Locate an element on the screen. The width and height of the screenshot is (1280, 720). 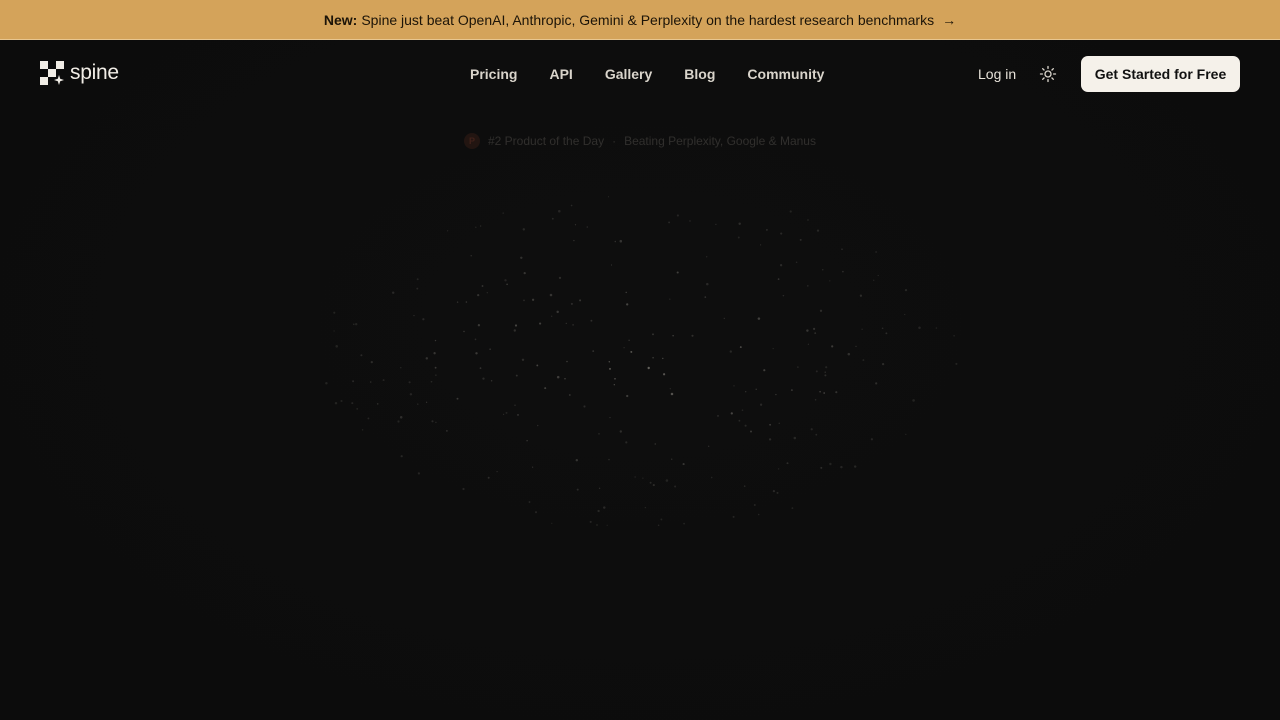
theme-toggle-button is located at coordinates (1048, 74).